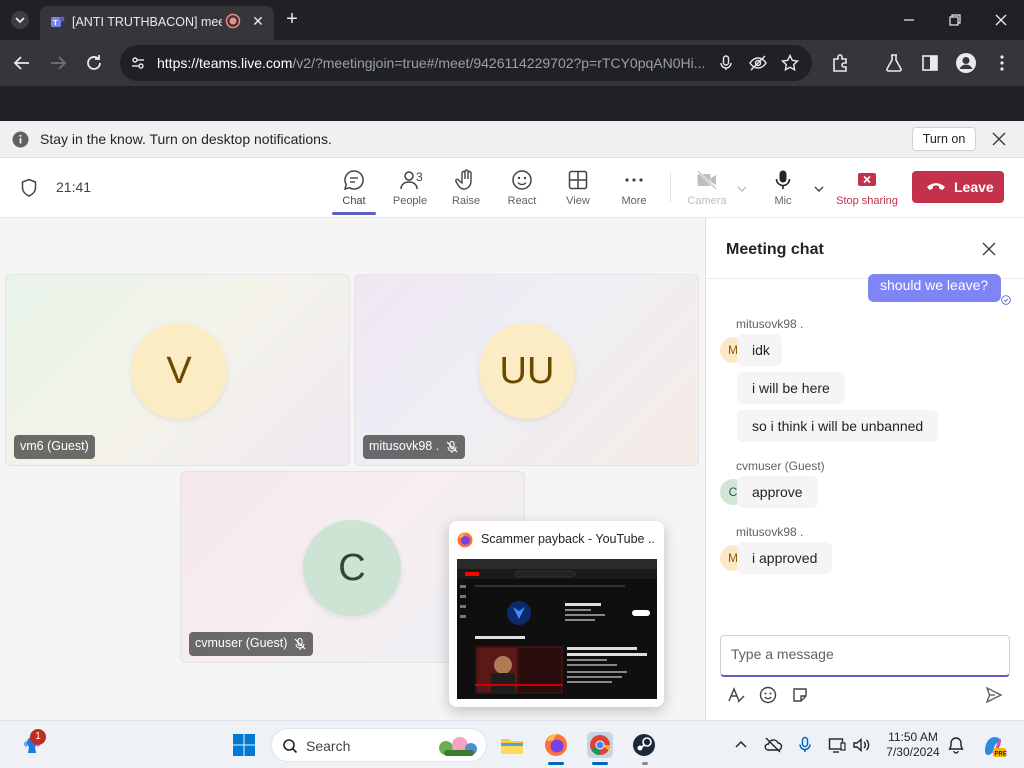 This screenshot has width=1024, height=768. I want to click on windows-taskbar: 1 Search 11:50 AM 7/30/2024 PRE, so click(512, 744).